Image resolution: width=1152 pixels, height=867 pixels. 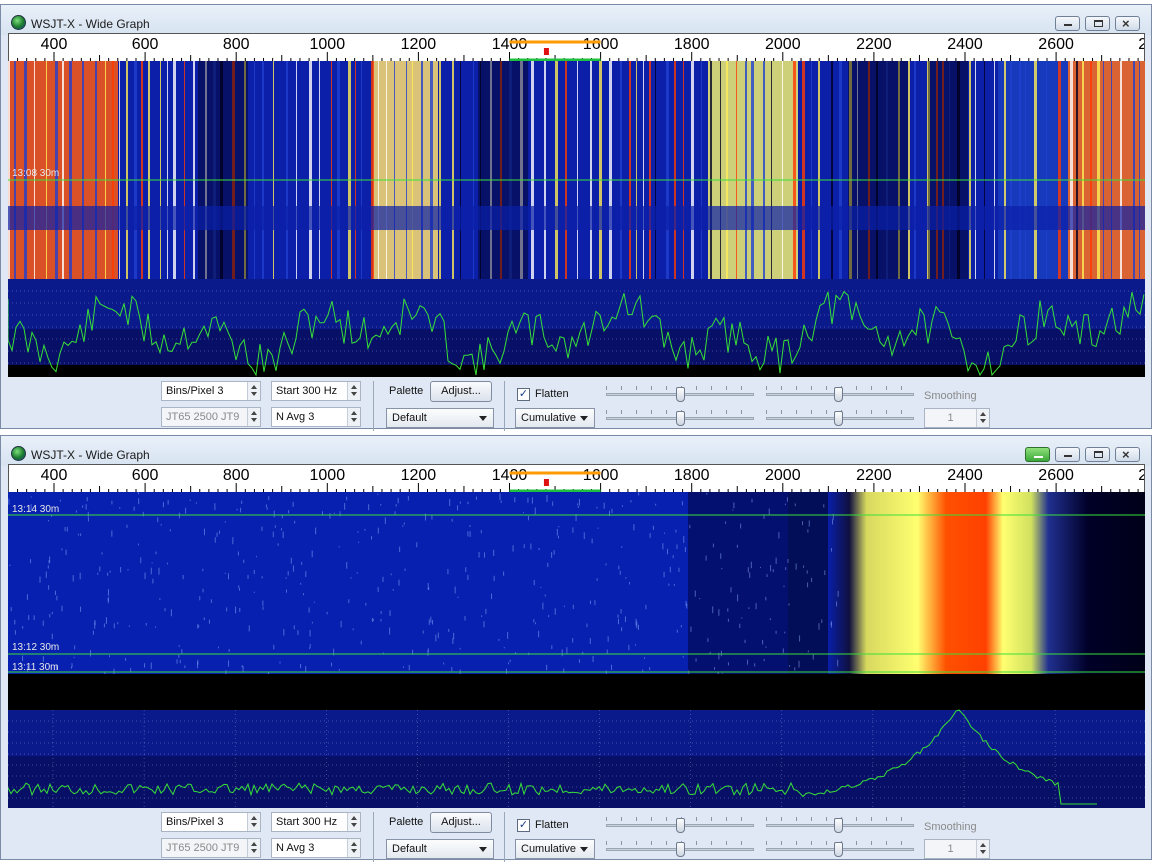 What do you see at coordinates (328, 44) in the screenshot?
I see `ruler-tick-label: 1000` at bounding box center [328, 44].